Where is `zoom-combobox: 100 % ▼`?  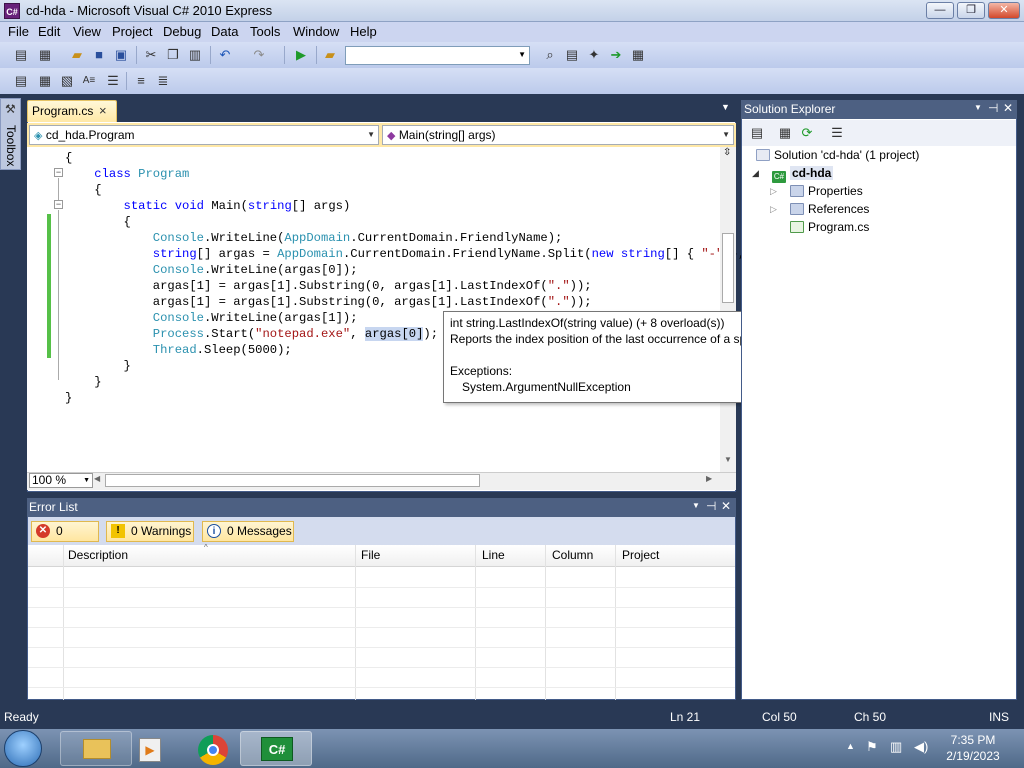
zoom-combobox: 100 % ▼ is located at coordinates (61, 480).